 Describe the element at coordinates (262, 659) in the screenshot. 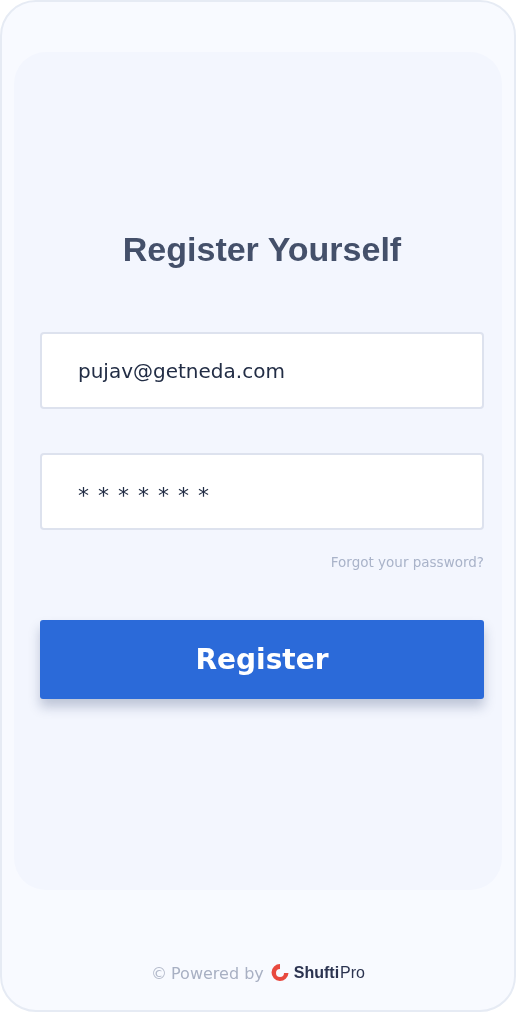

I see `register-button: Register` at that location.